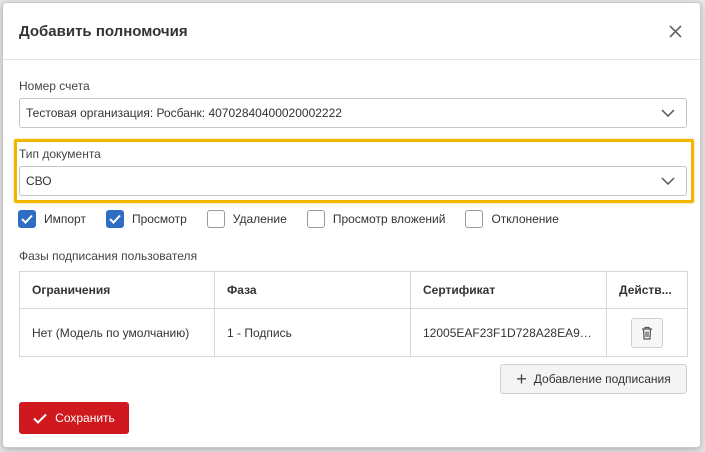 The width and height of the screenshot is (705, 452). What do you see at coordinates (353, 181) in the screenshot?
I see `doc-type-select: СВО` at bounding box center [353, 181].